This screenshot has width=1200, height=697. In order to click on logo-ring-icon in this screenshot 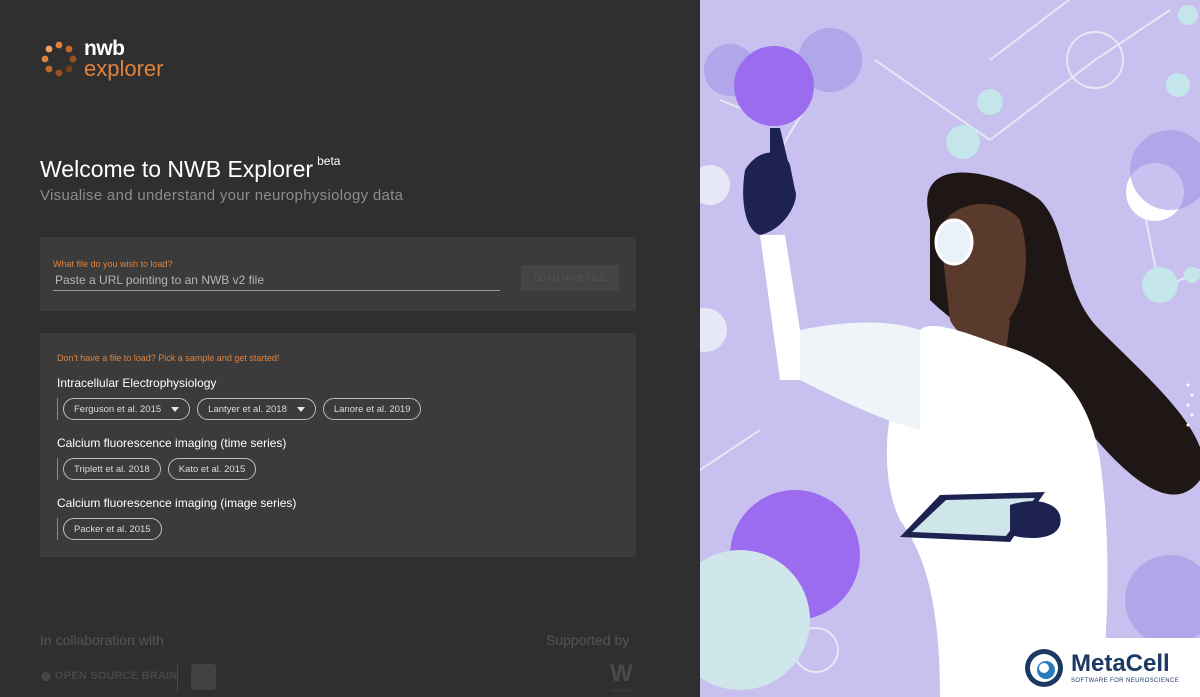, I will do `click(59, 59)`.